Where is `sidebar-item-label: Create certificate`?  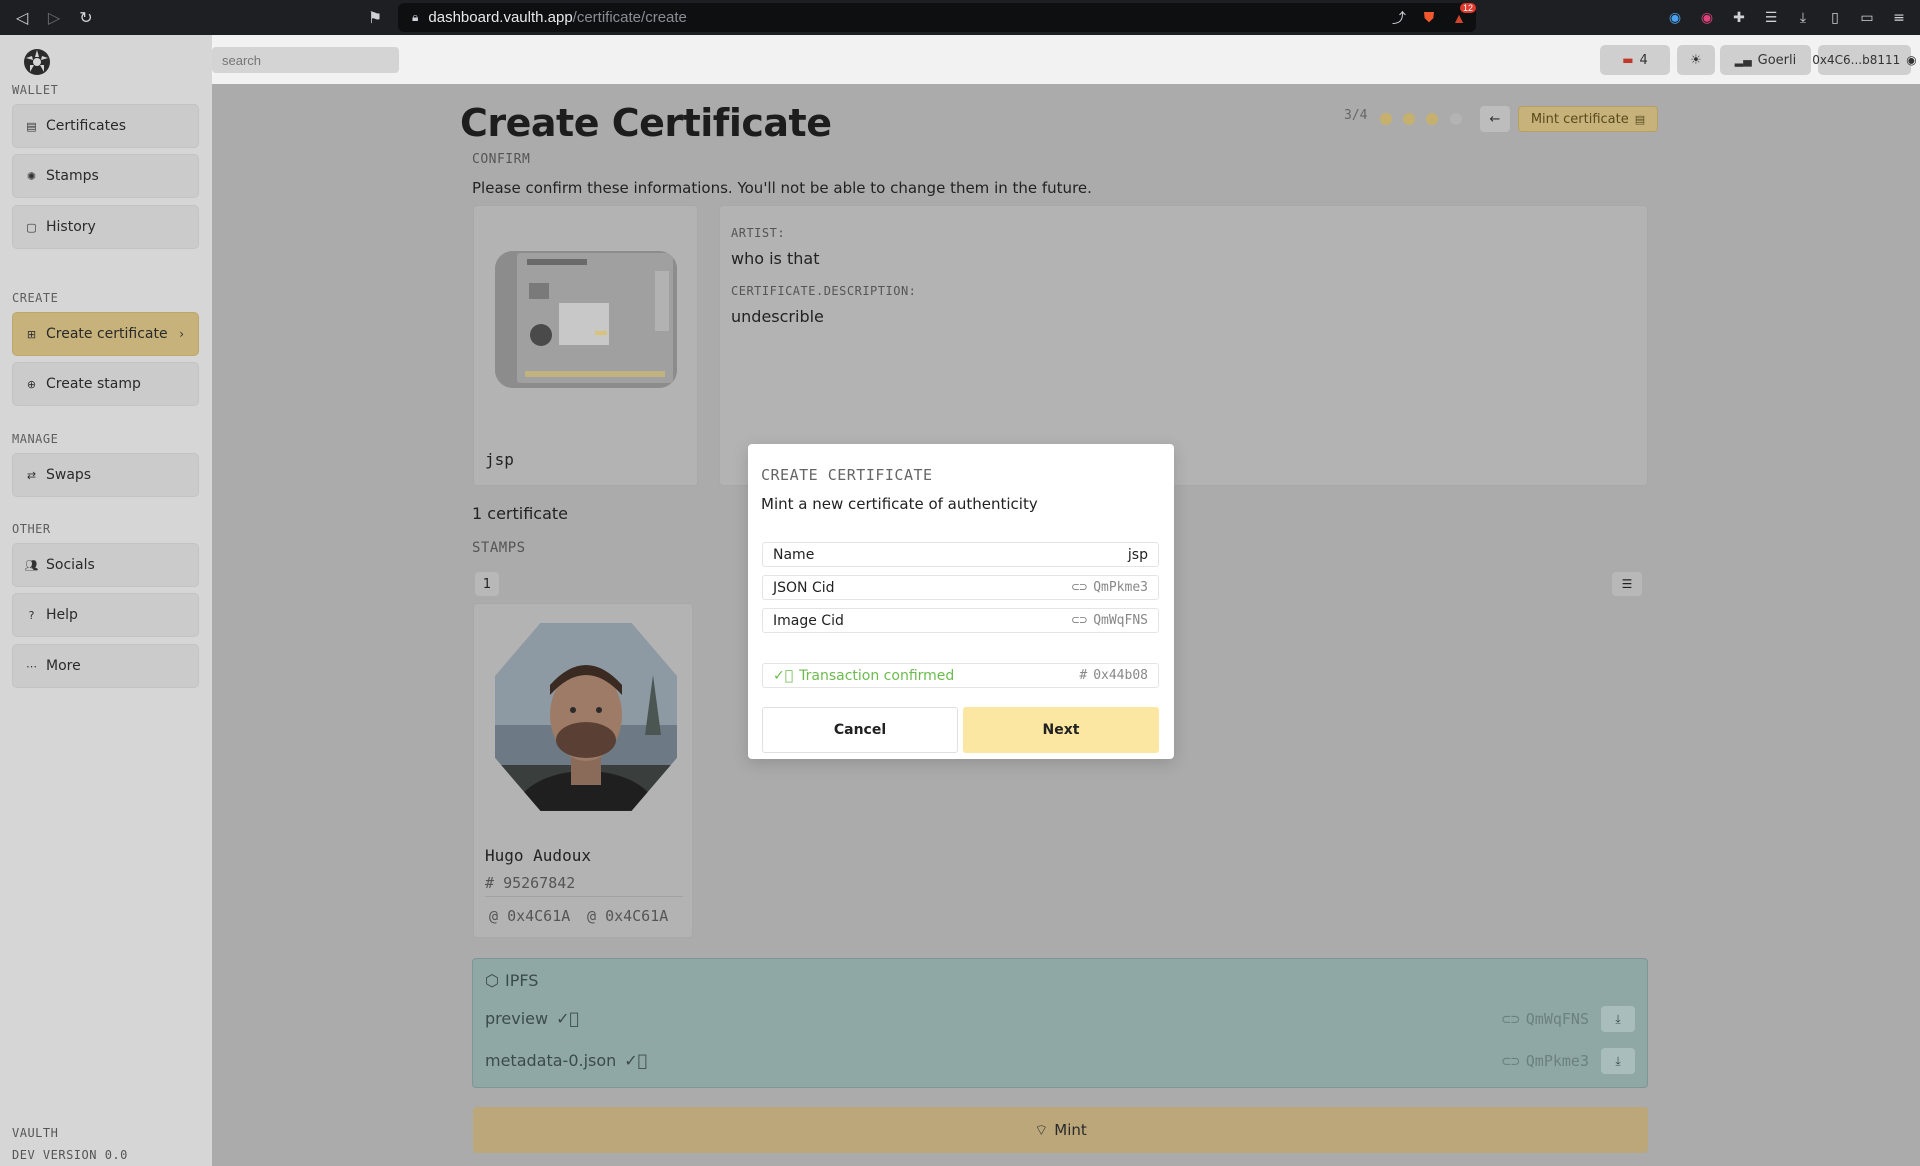
sidebar-item-label: Create certificate is located at coordinates (107, 334).